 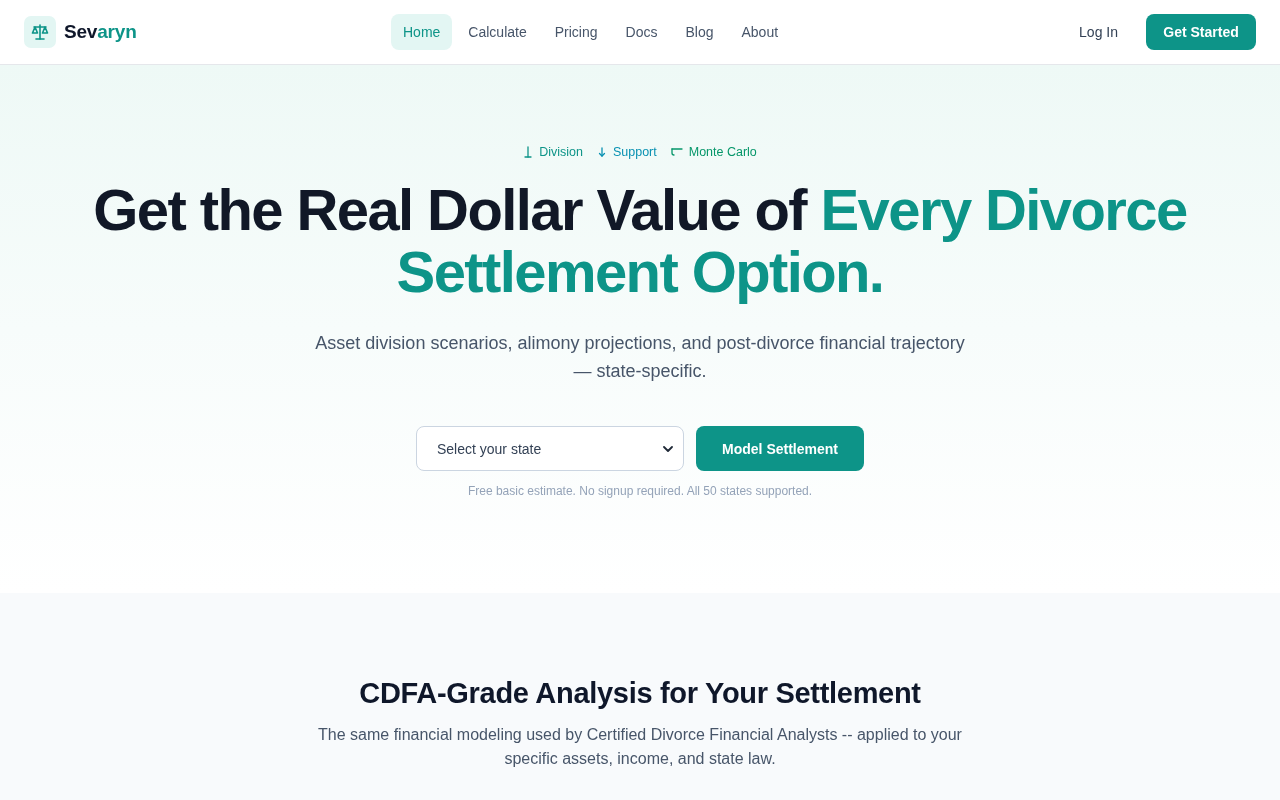 What do you see at coordinates (634, 152) in the screenshot?
I see `feature-tag: Support` at bounding box center [634, 152].